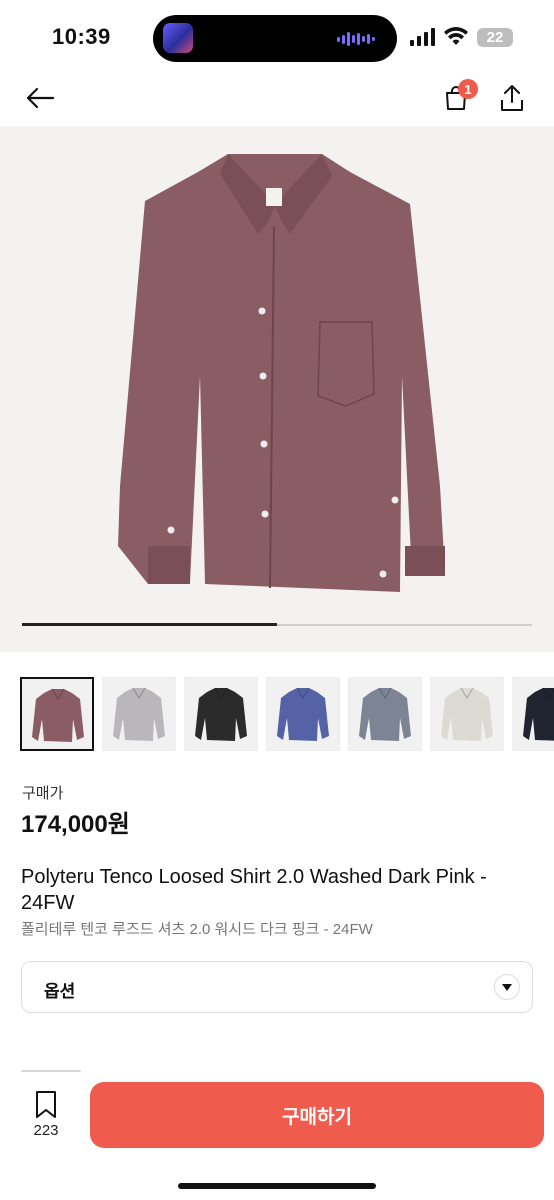 The height and width of the screenshot is (1200, 554). What do you see at coordinates (275, 38) in the screenshot?
I see `dynamic-island` at bounding box center [275, 38].